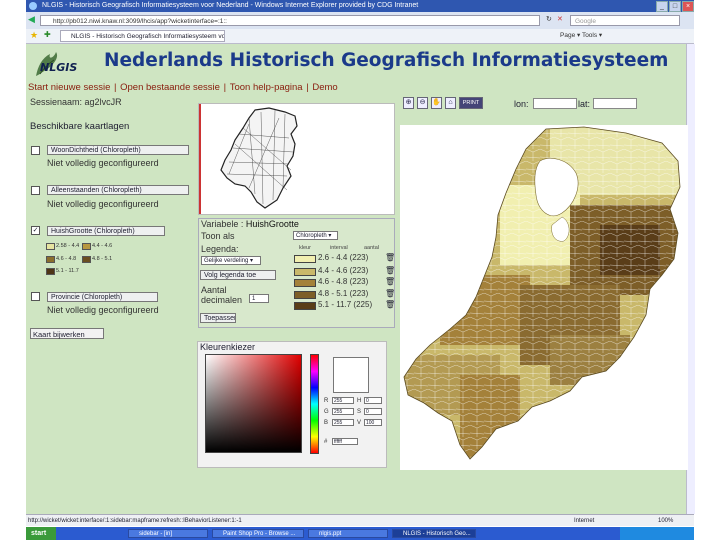 The width and height of the screenshot is (720, 540). Describe the element at coordinates (326, 401) in the screenshot. I see `r-label: R` at that location.